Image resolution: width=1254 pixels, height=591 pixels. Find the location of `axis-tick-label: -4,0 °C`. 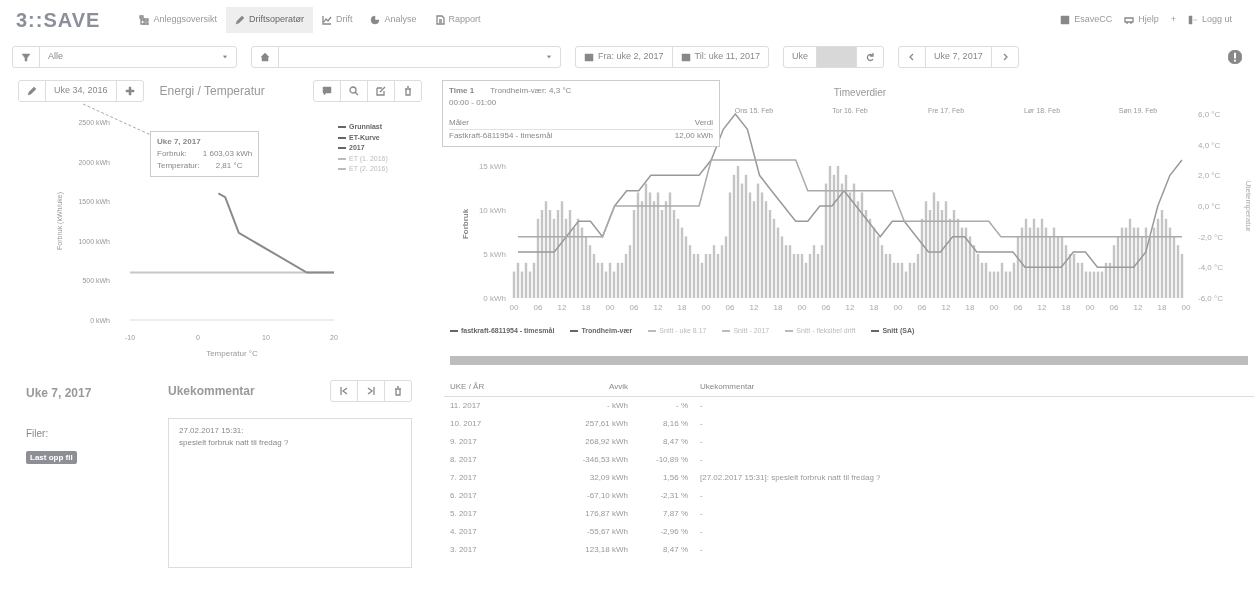

axis-tick-label: -4,0 °C is located at coordinates (1210, 268).